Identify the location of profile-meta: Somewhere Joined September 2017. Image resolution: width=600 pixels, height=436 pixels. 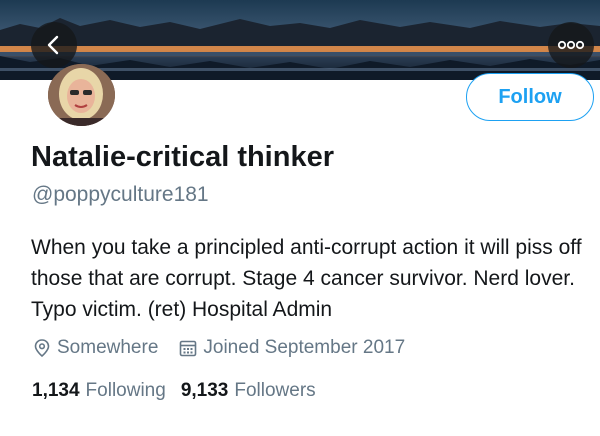
(218, 348).